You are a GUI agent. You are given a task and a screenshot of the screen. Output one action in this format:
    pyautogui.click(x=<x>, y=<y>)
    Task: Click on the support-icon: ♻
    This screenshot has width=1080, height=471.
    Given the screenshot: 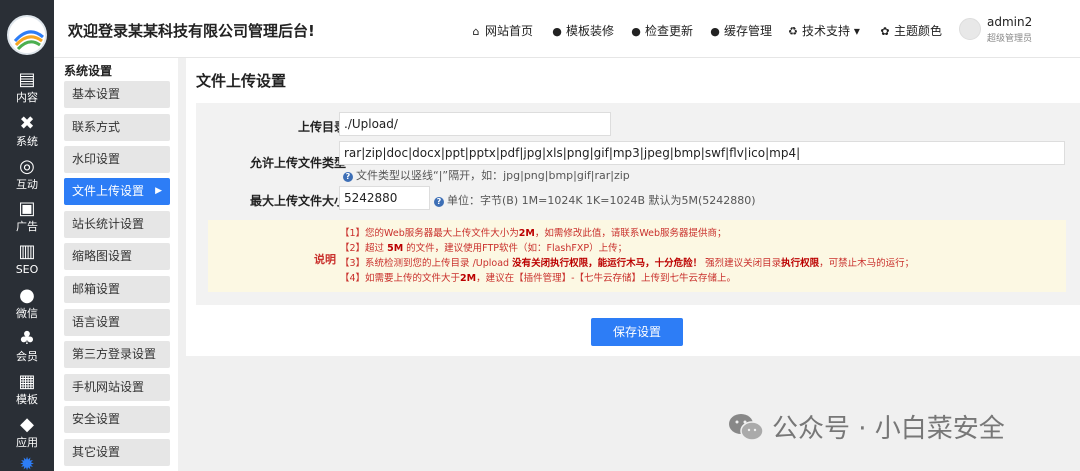 What is the action you would take?
    pyautogui.click(x=793, y=31)
    